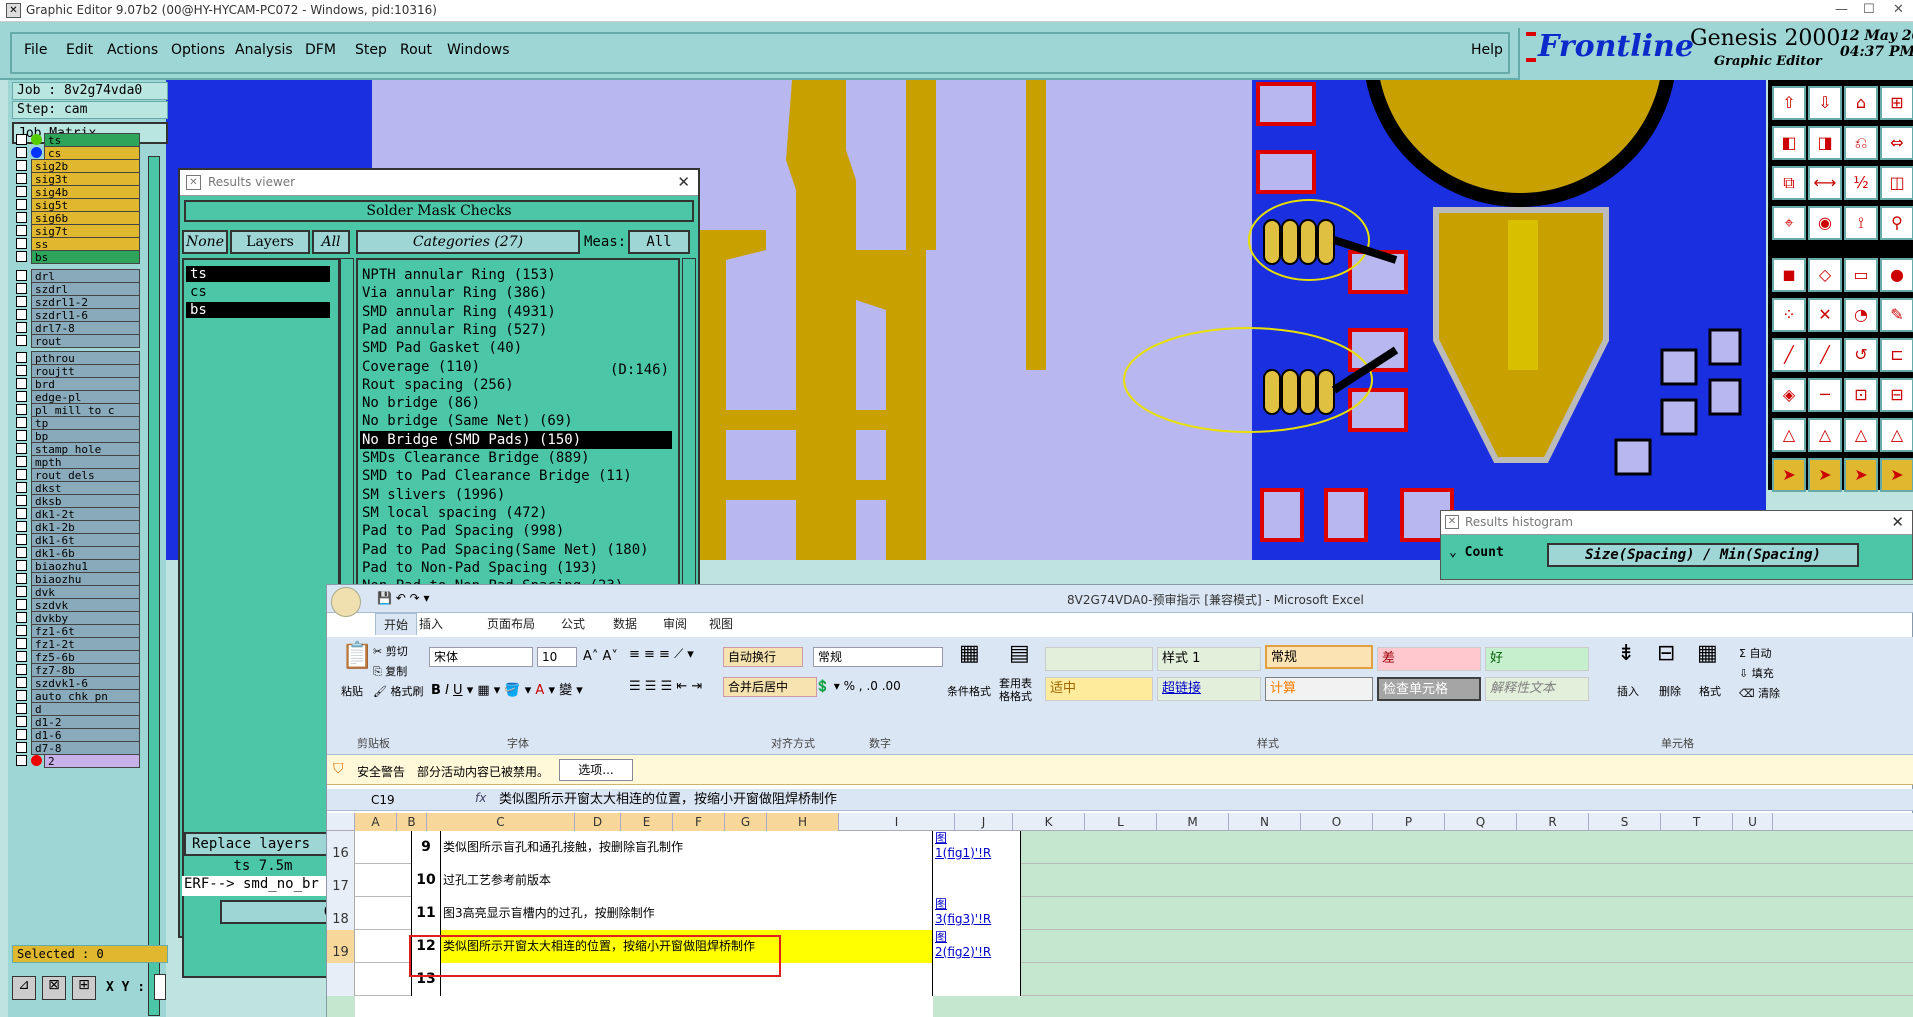 Image resolution: width=1913 pixels, height=1017 pixels. I want to click on tool-button-icon: ✕, so click(1825, 315).